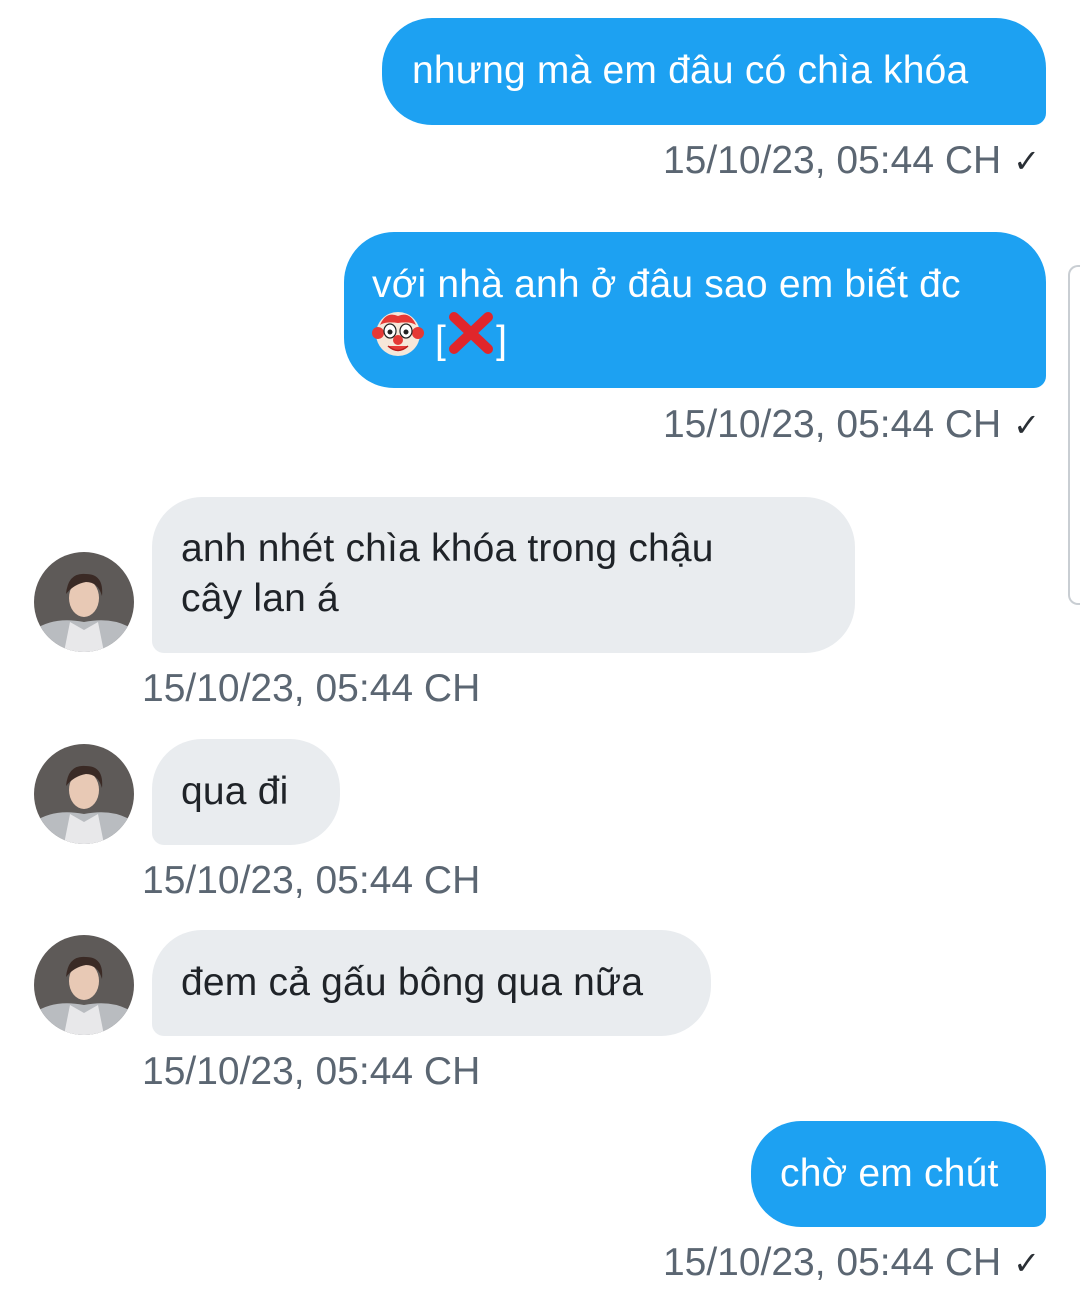  Describe the element at coordinates (260, 598) in the screenshot. I see `message-text-line: cây lan á` at that location.